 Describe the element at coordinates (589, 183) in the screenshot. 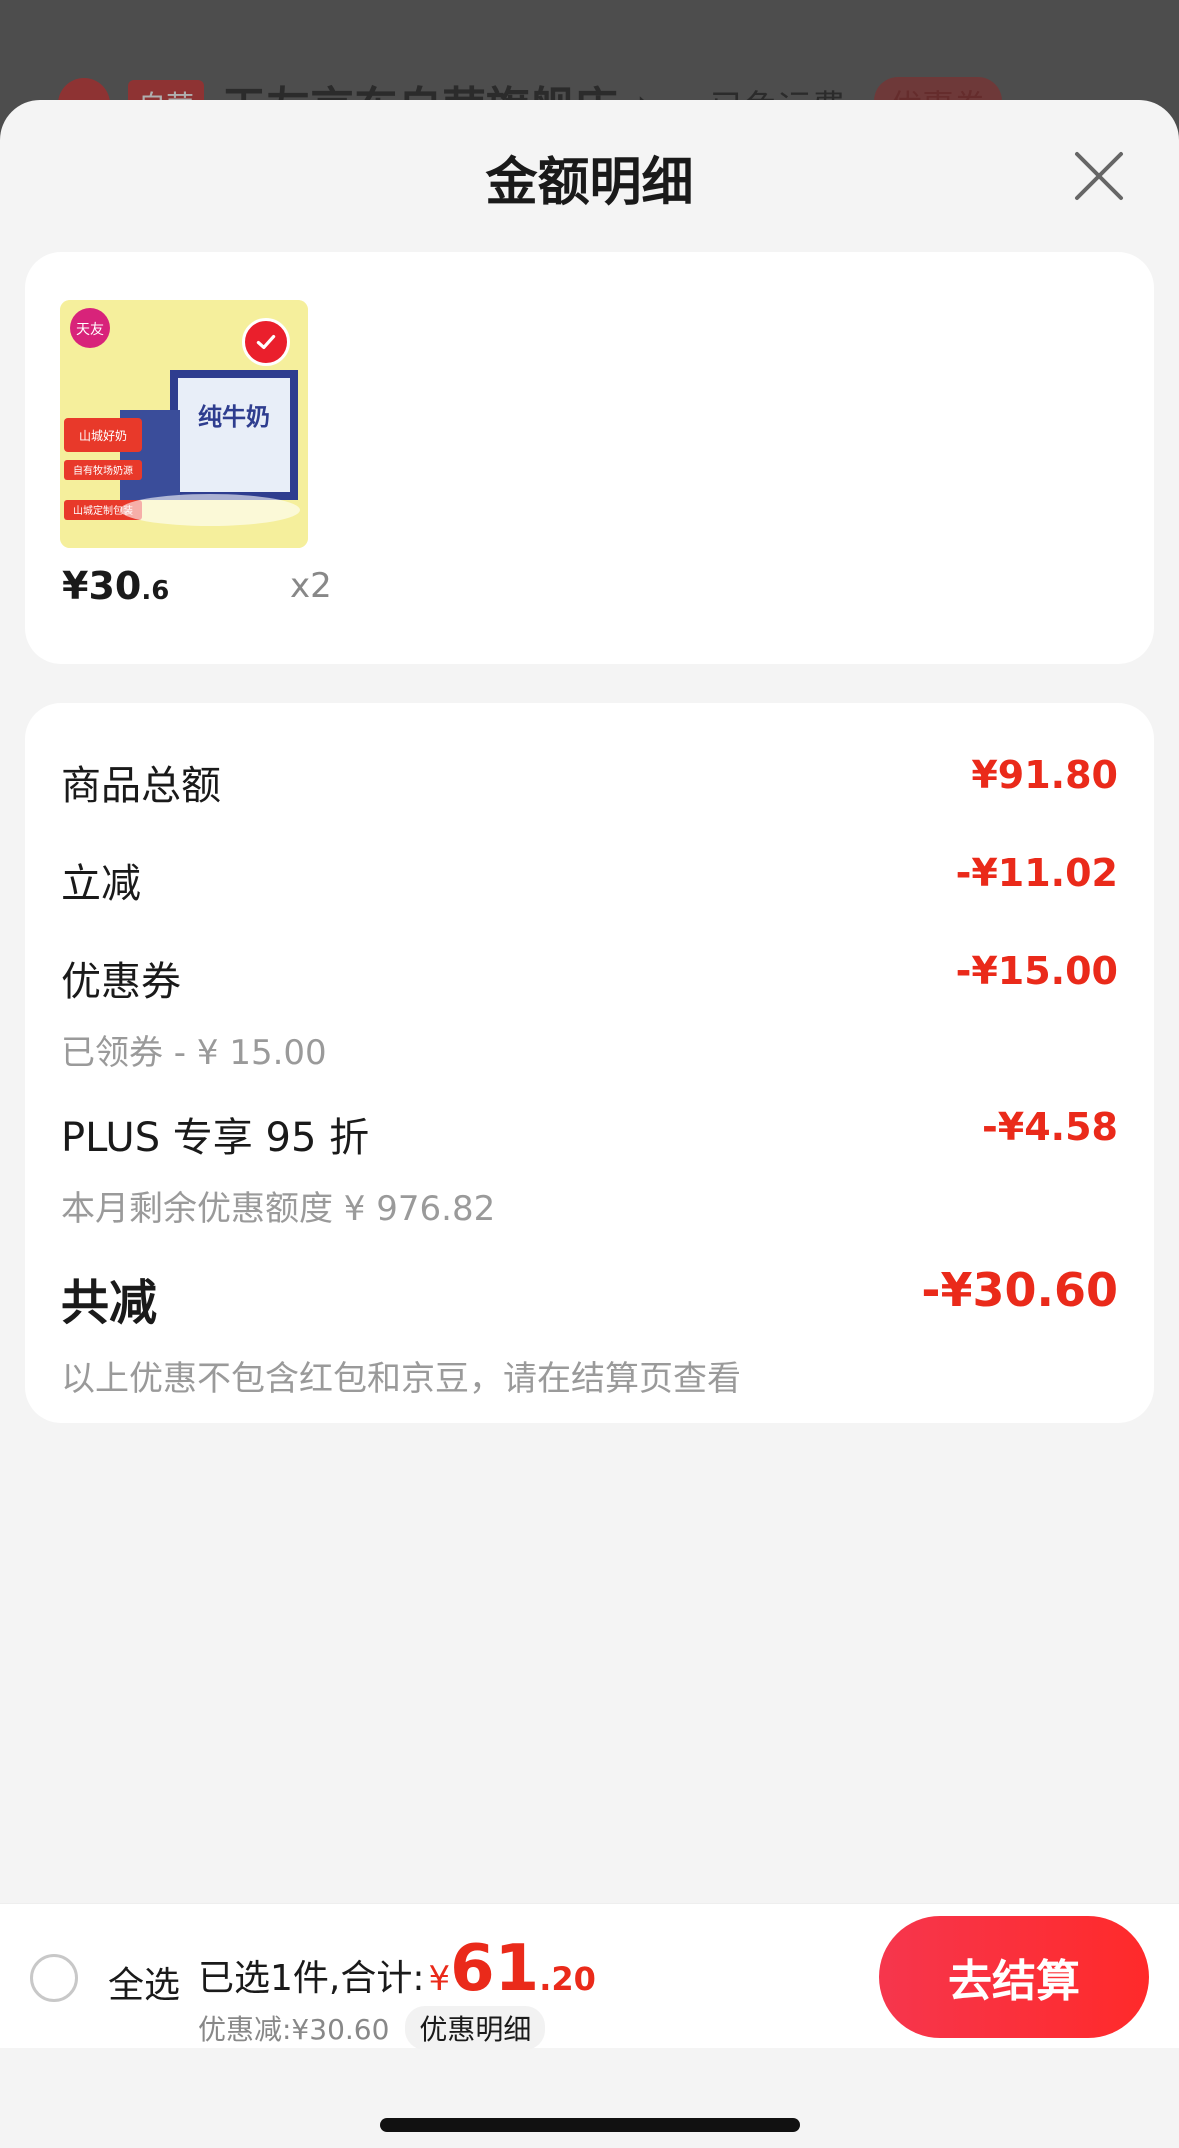

I see `sheet-title: 金额明细` at that location.